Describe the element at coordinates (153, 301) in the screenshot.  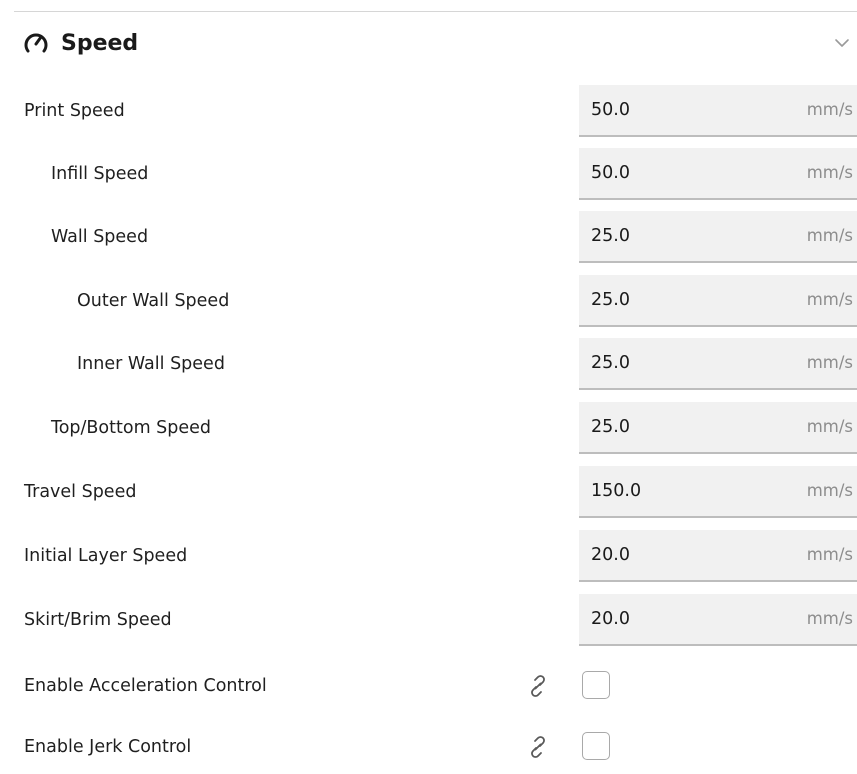
I see `setting-label: Outer Wall Speed` at that location.